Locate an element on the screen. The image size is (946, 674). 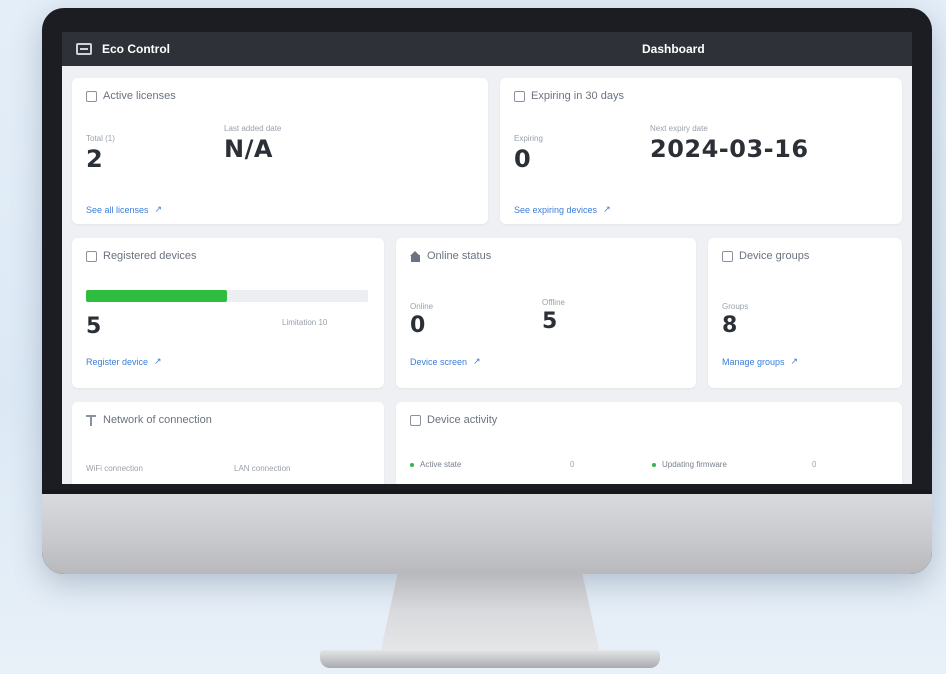
activity-label: Active state is located at coordinates (441, 464).